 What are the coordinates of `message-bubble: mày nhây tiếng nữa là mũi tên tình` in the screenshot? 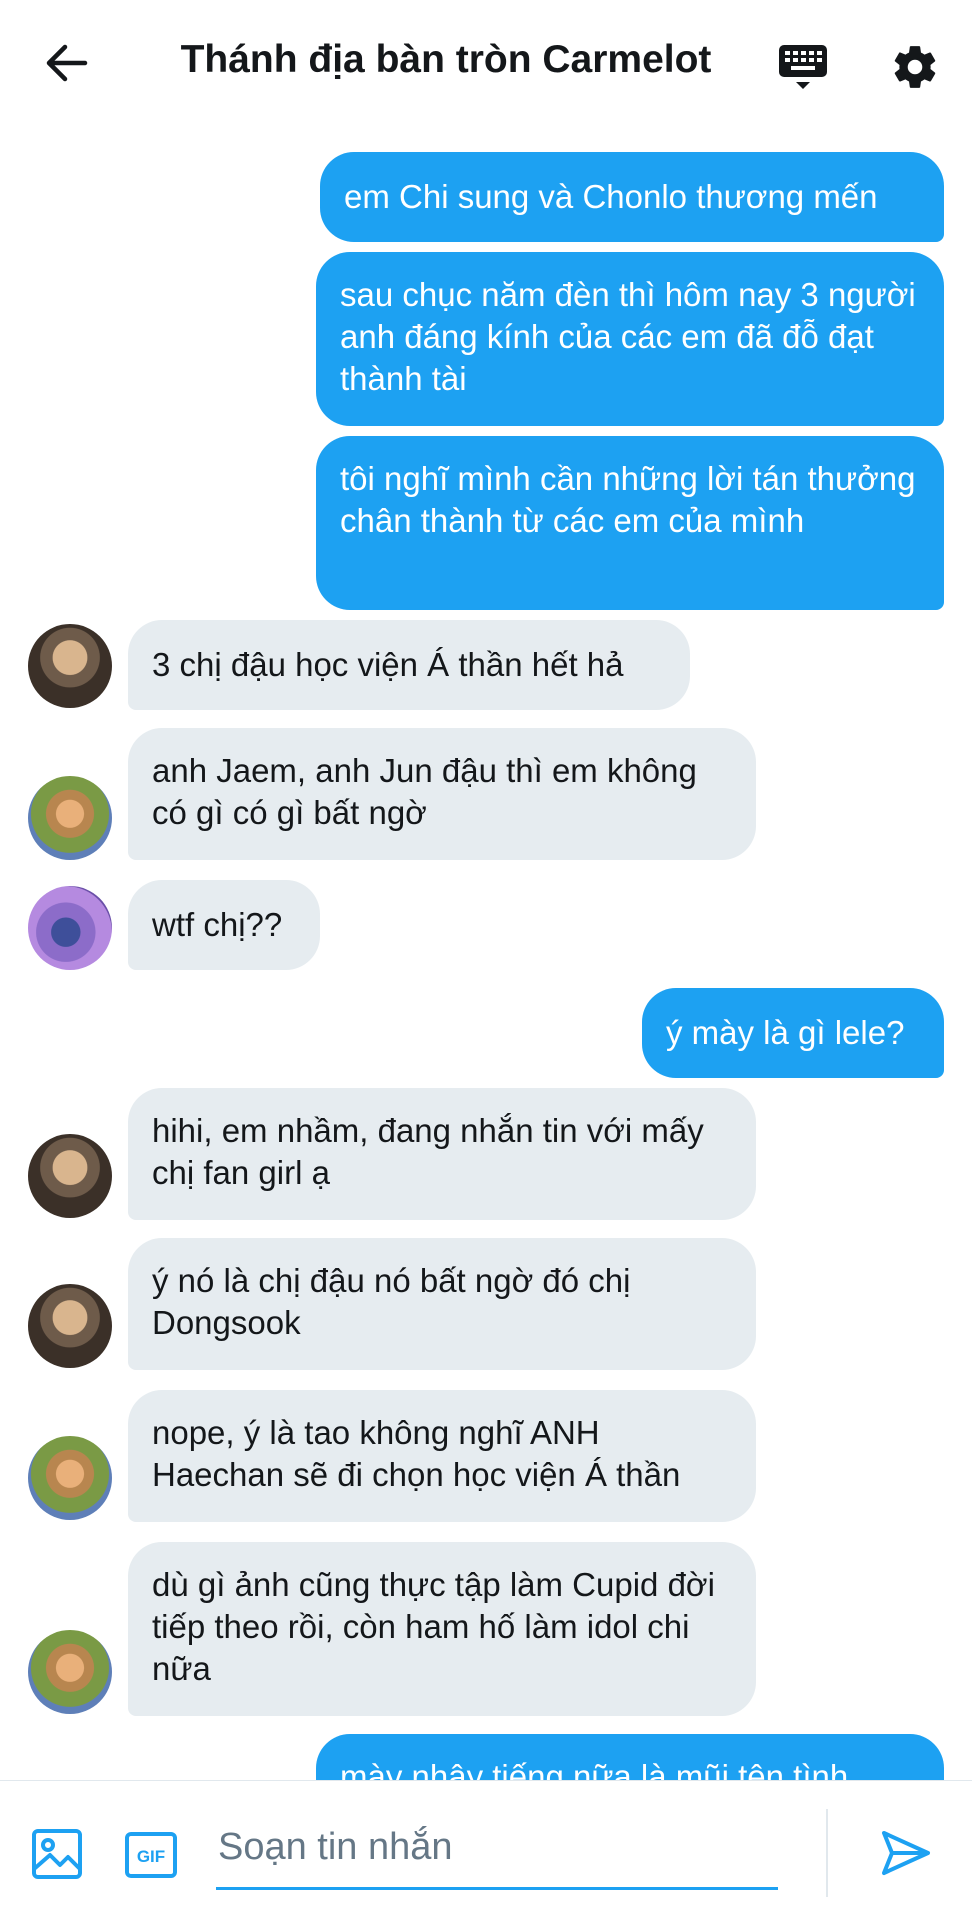 It's located at (630, 1757).